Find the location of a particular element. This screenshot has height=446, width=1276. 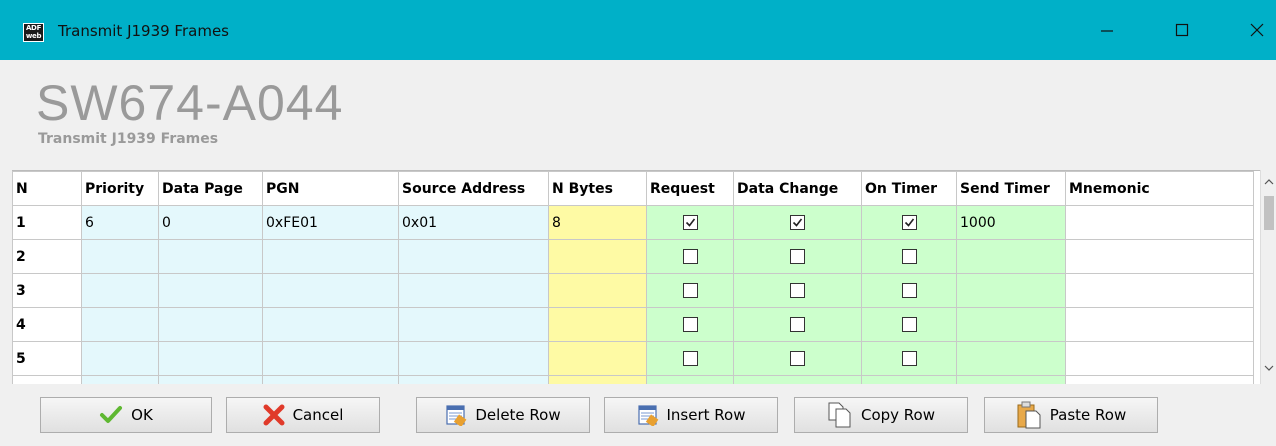

column-header: PGN is located at coordinates (330, 188).